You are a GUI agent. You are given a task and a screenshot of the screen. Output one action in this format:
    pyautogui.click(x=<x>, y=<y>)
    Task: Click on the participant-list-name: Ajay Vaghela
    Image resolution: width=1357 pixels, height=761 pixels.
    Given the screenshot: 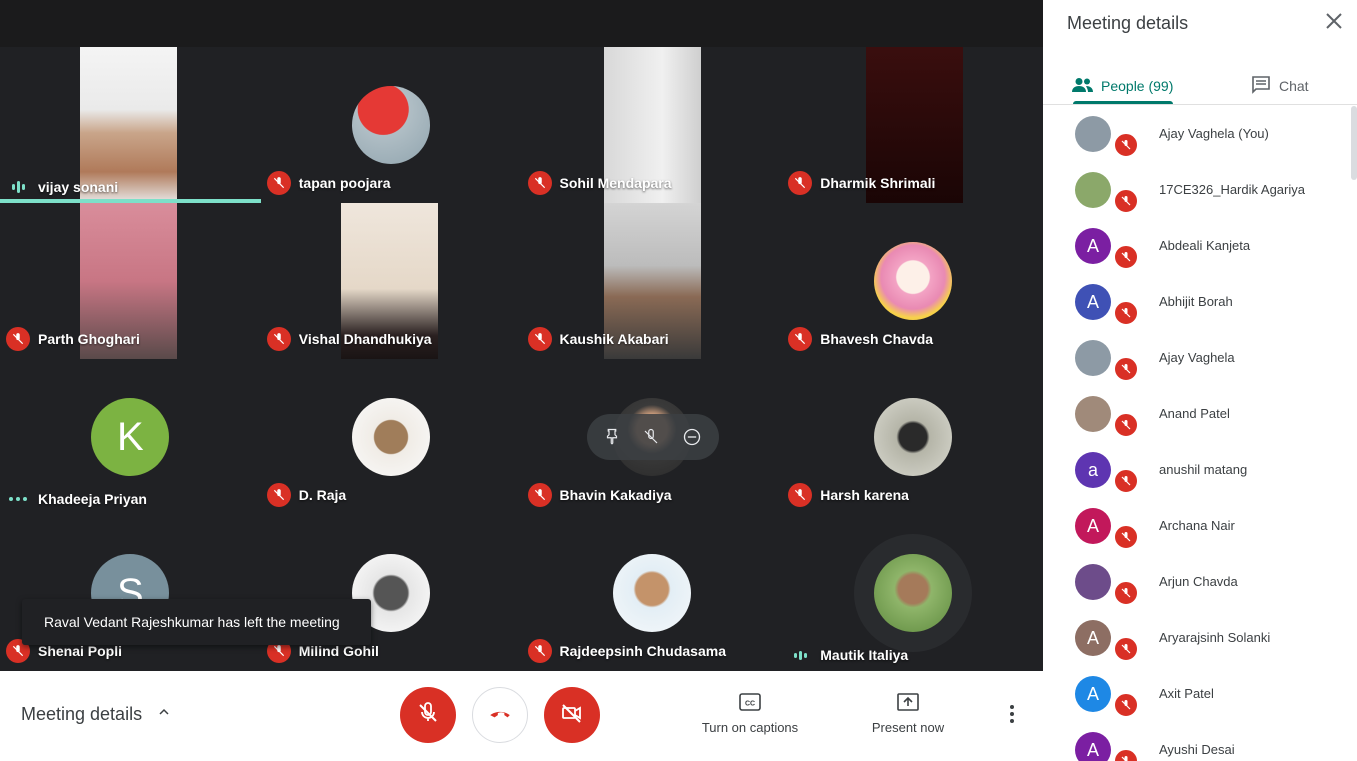 What is the action you would take?
    pyautogui.click(x=1197, y=357)
    